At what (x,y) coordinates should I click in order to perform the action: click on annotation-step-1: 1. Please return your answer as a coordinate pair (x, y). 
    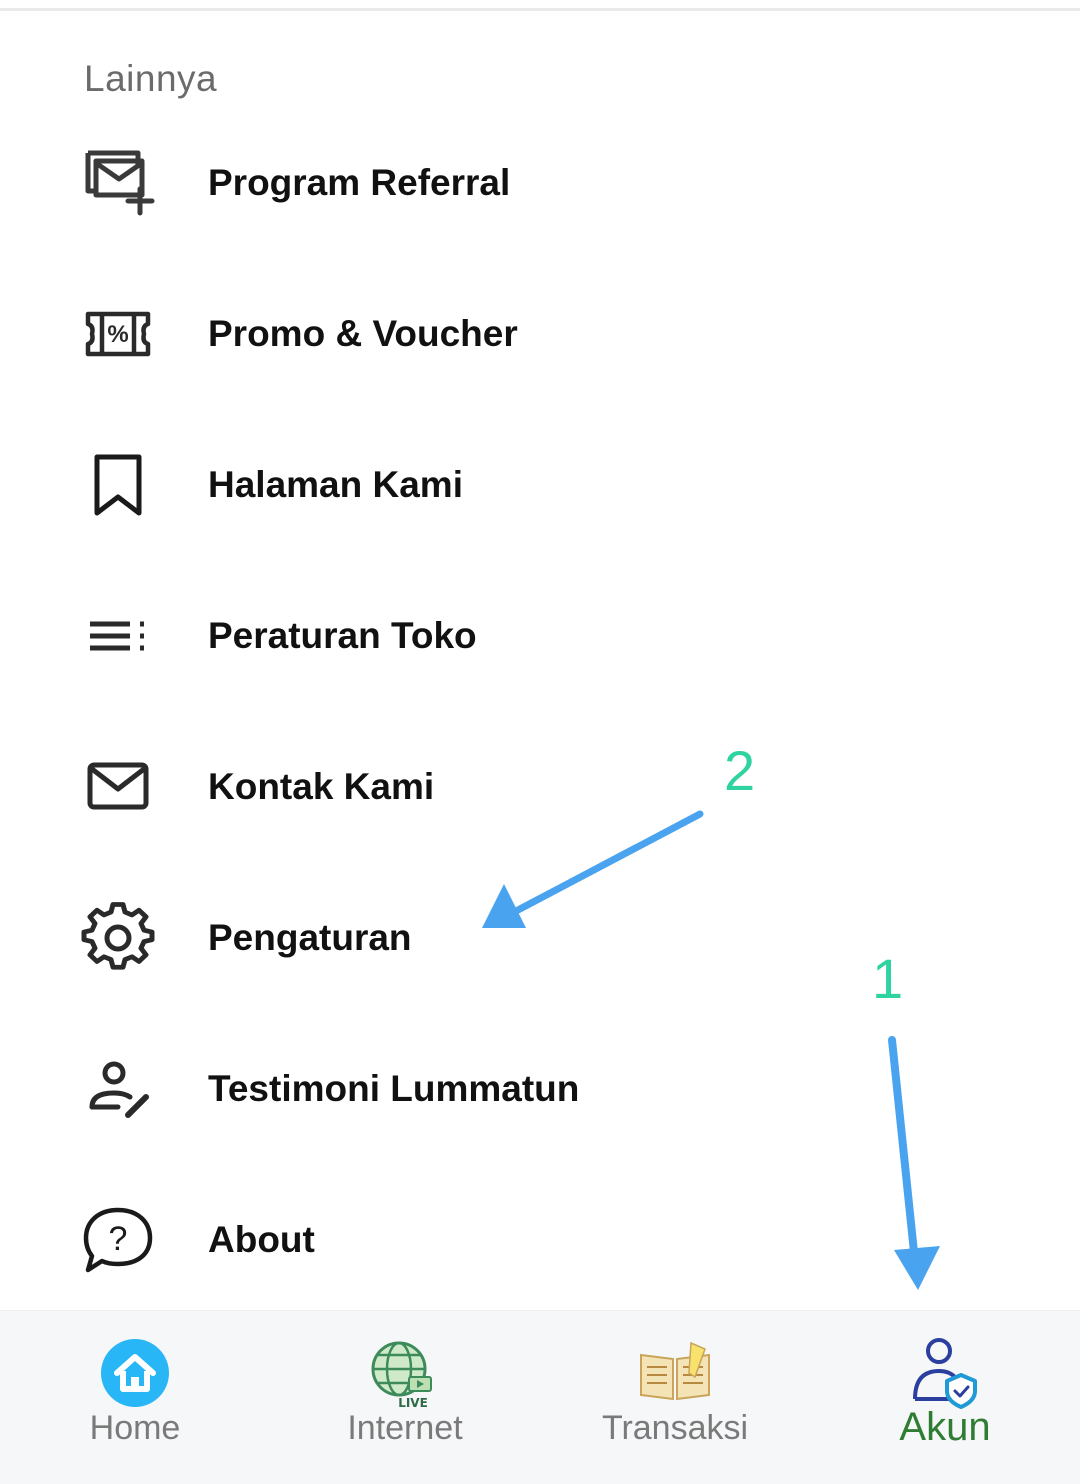
    Looking at the image, I should click on (888, 978).